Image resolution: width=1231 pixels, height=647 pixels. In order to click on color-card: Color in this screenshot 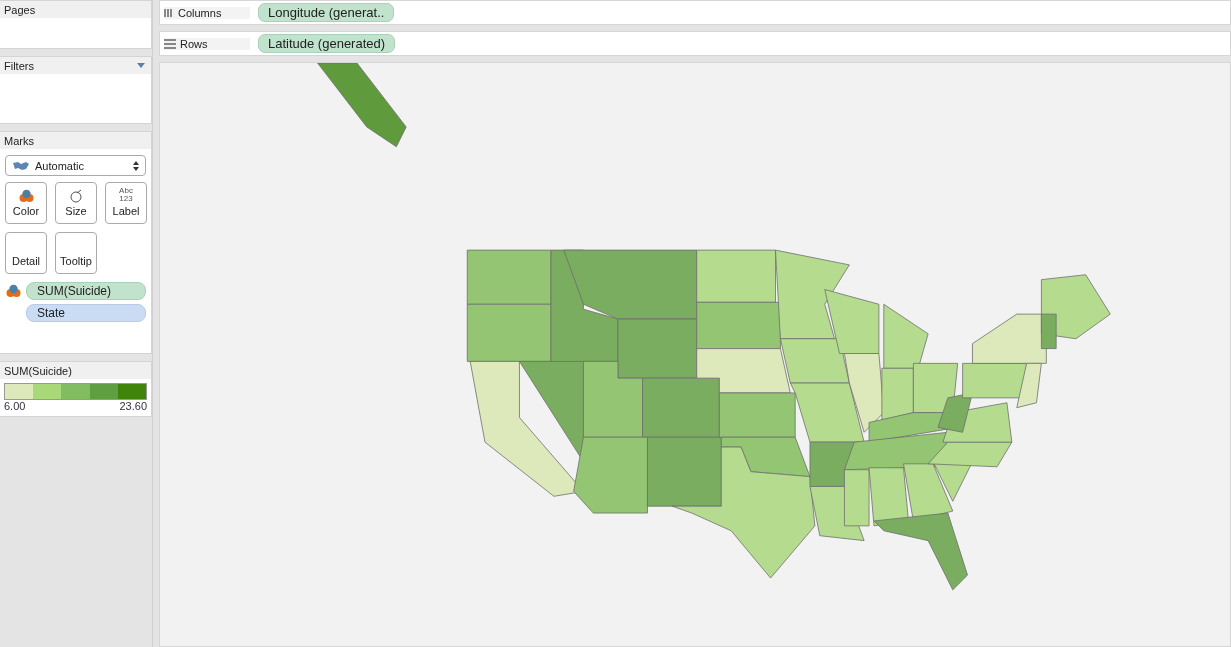, I will do `click(26, 203)`.